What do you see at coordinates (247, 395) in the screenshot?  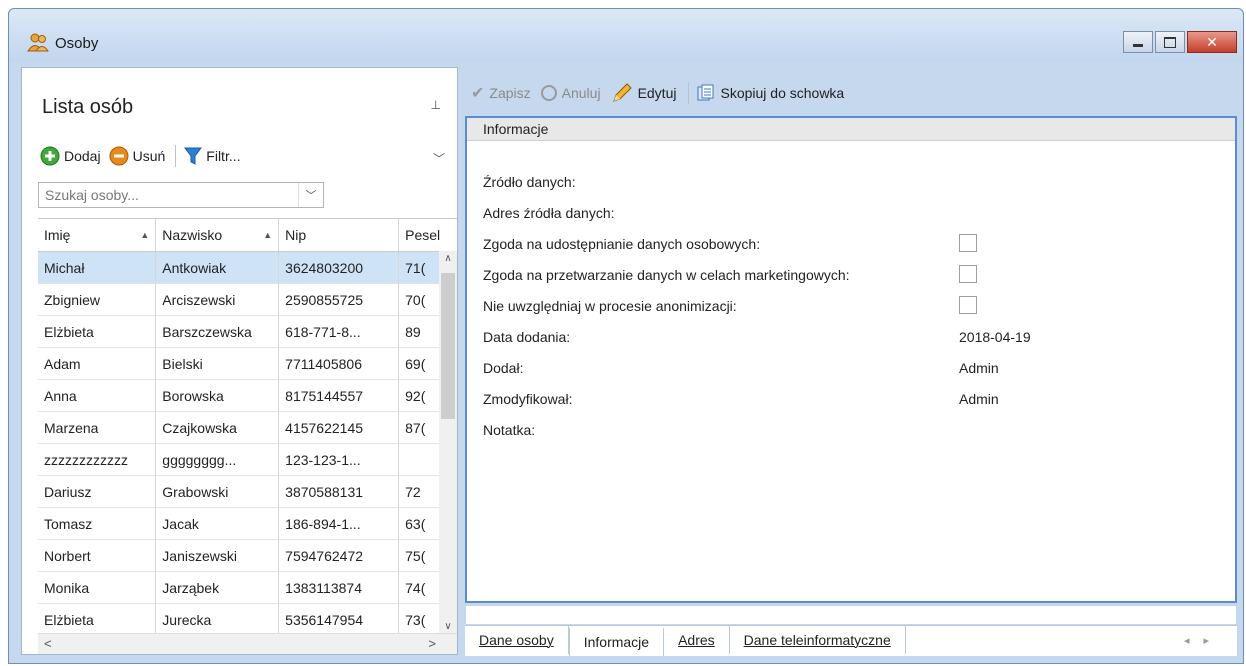 I see `table-row: Anna Borowska 8175144557 92(` at bounding box center [247, 395].